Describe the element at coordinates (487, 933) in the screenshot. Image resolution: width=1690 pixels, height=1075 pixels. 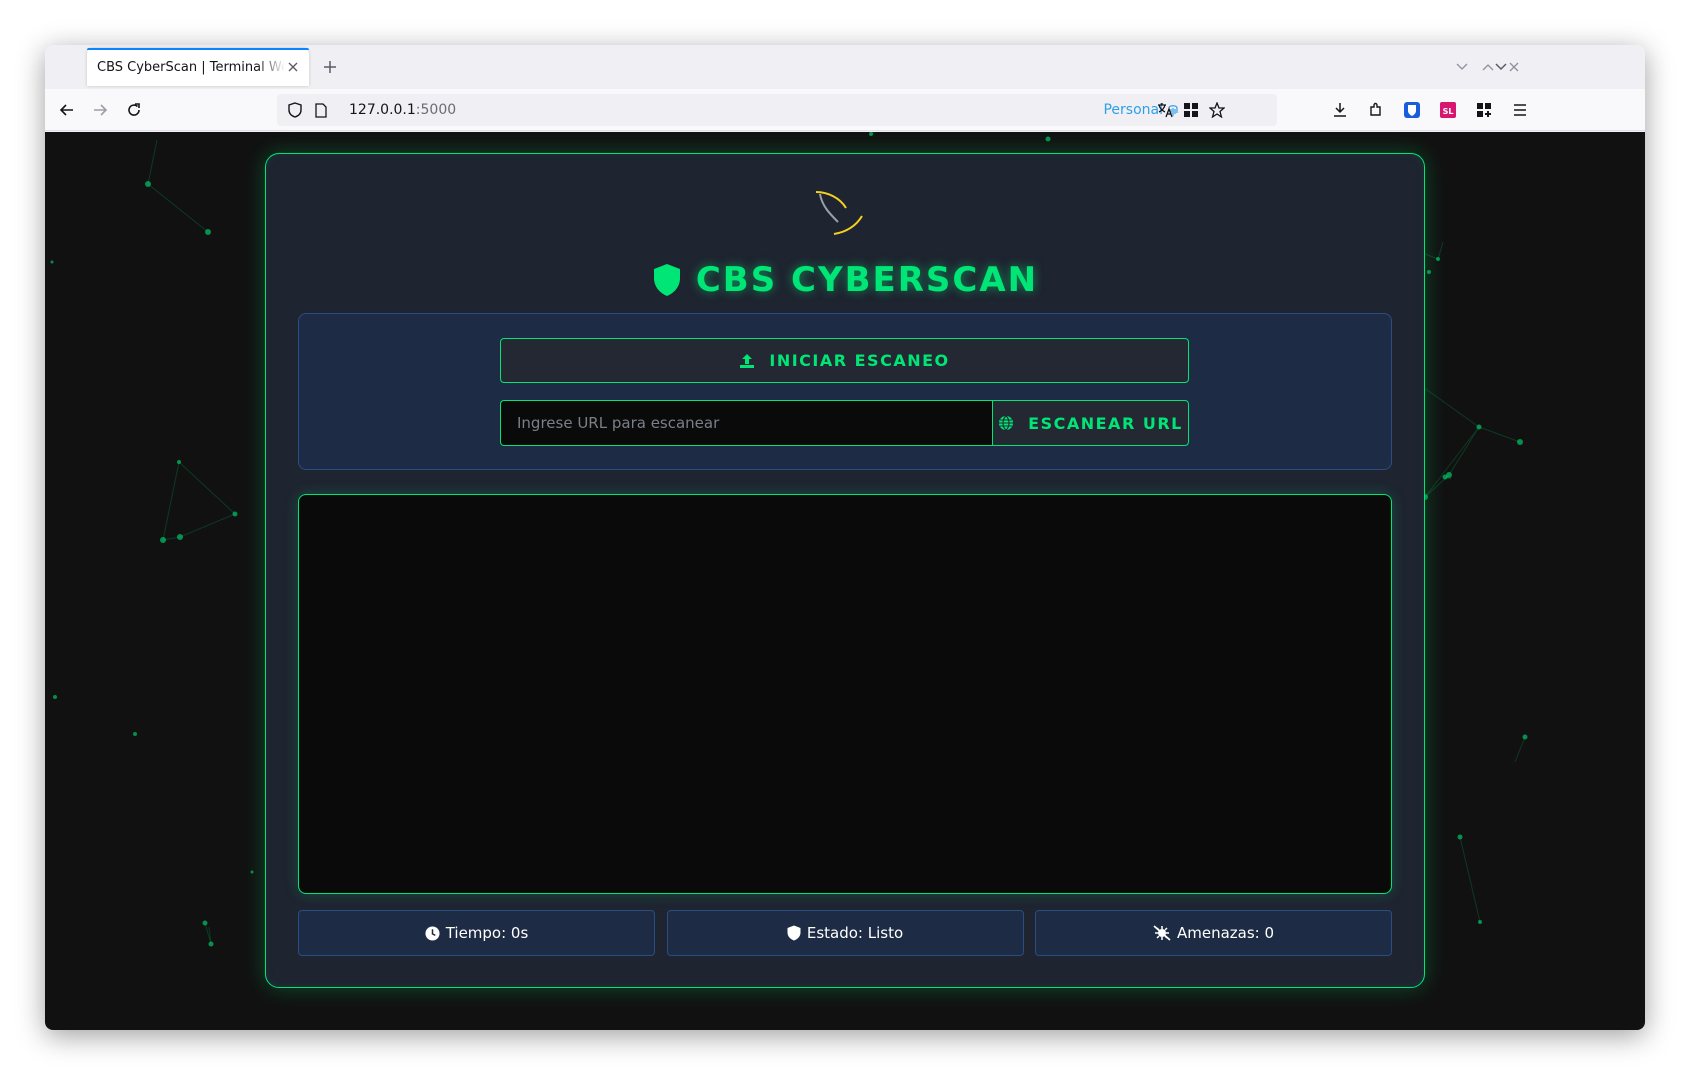
I see `time-label: Tiempo: 0s` at that location.